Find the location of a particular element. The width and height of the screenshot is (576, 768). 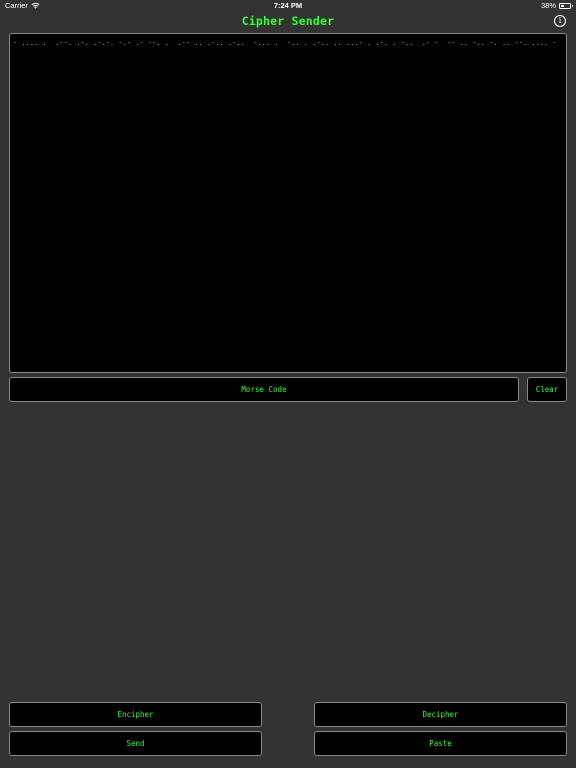

send-button: Send is located at coordinates (135, 743).